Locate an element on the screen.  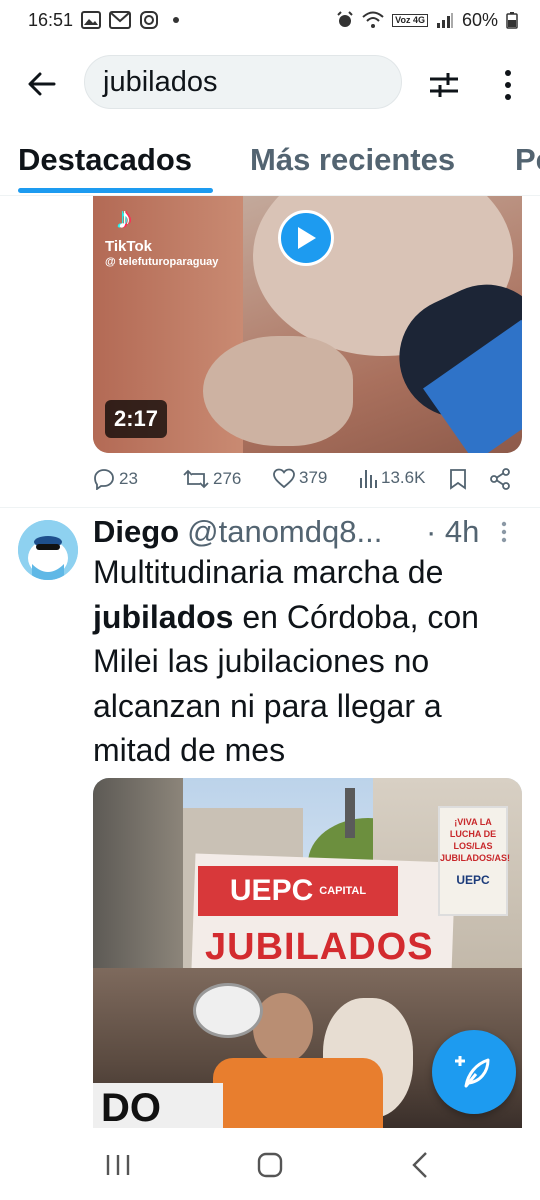
compose-post-button is located at coordinates (474, 1072).